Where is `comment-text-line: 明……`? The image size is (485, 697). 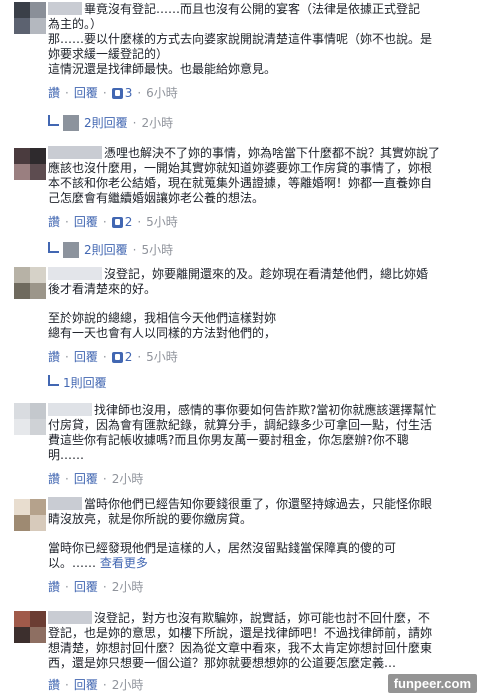
comment-text-line: 明…… is located at coordinates (66, 455).